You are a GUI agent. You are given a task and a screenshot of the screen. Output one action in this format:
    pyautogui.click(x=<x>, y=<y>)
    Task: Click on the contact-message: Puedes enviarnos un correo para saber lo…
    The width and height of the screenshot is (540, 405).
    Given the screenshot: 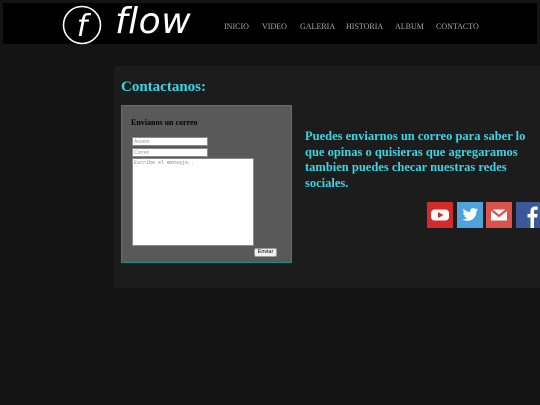 What is the action you would take?
    pyautogui.click(x=415, y=159)
    